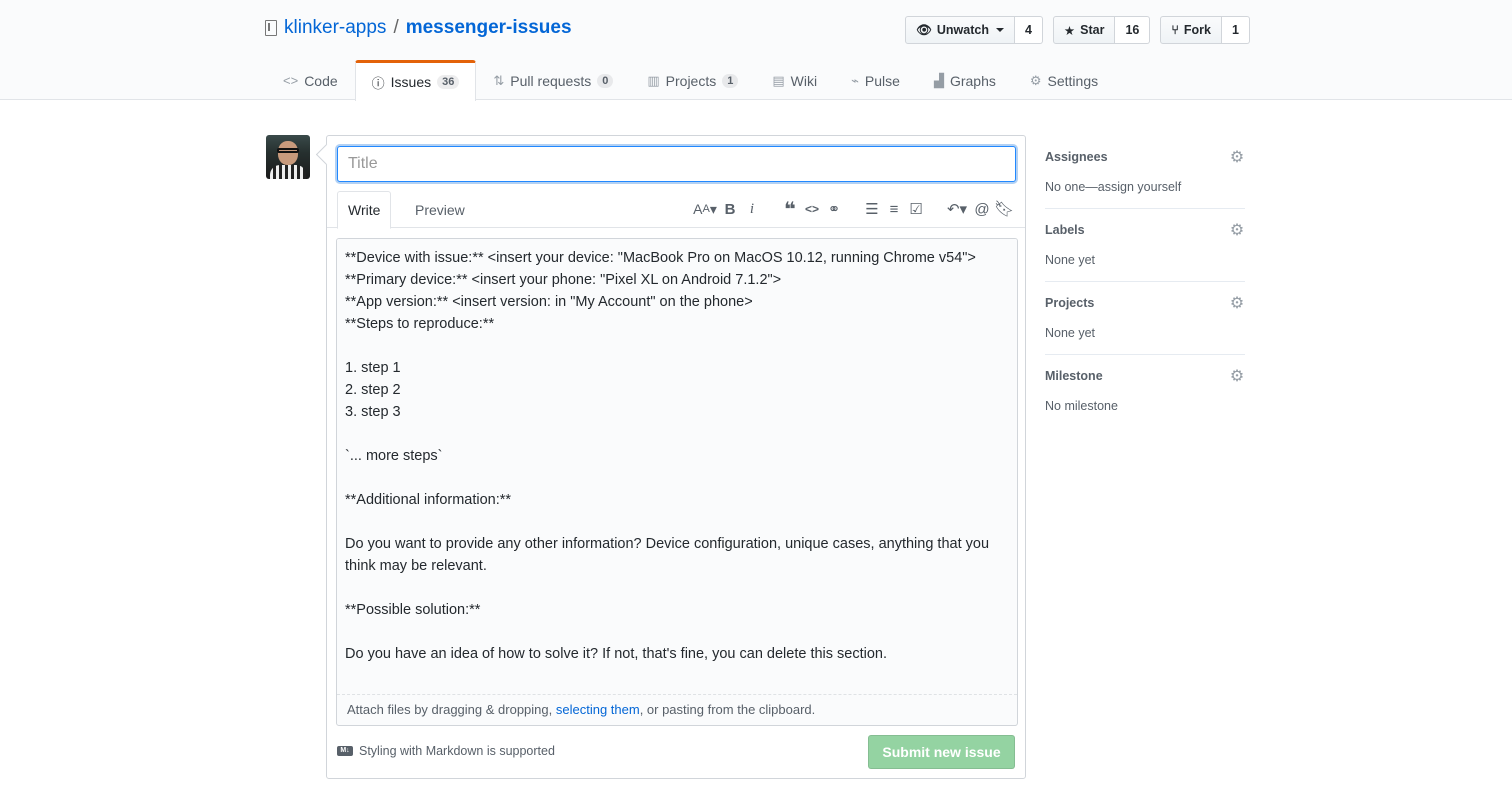  Describe the element at coordinates (364, 210) in the screenshot. I see `tab-write: Write` at that location.